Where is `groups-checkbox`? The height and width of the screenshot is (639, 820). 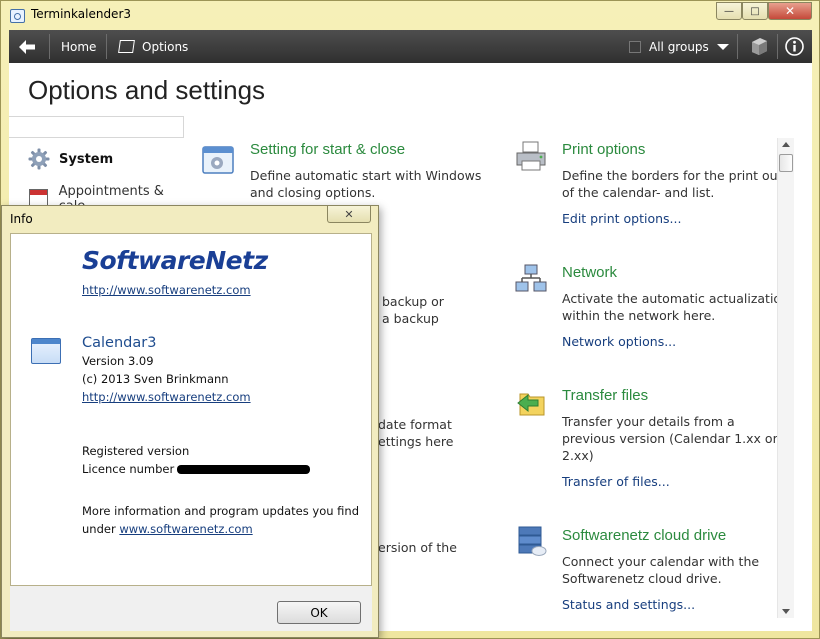
groups-checkbox is located at coordinates (635, 46).